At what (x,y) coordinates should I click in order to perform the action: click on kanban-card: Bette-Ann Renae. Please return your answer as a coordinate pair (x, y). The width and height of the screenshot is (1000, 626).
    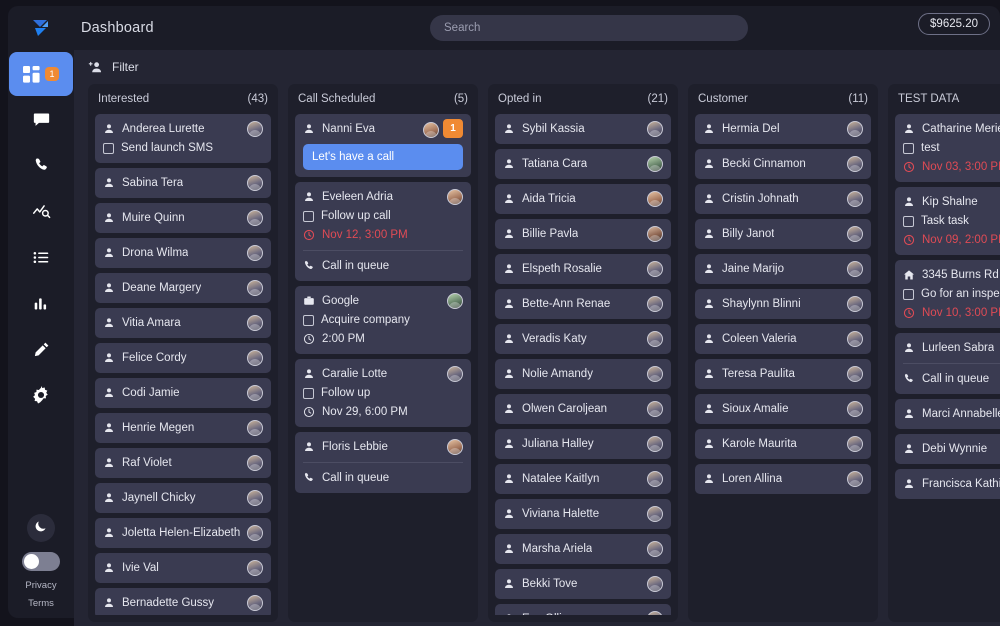
    Looking at the image, I should click on (583, 304).